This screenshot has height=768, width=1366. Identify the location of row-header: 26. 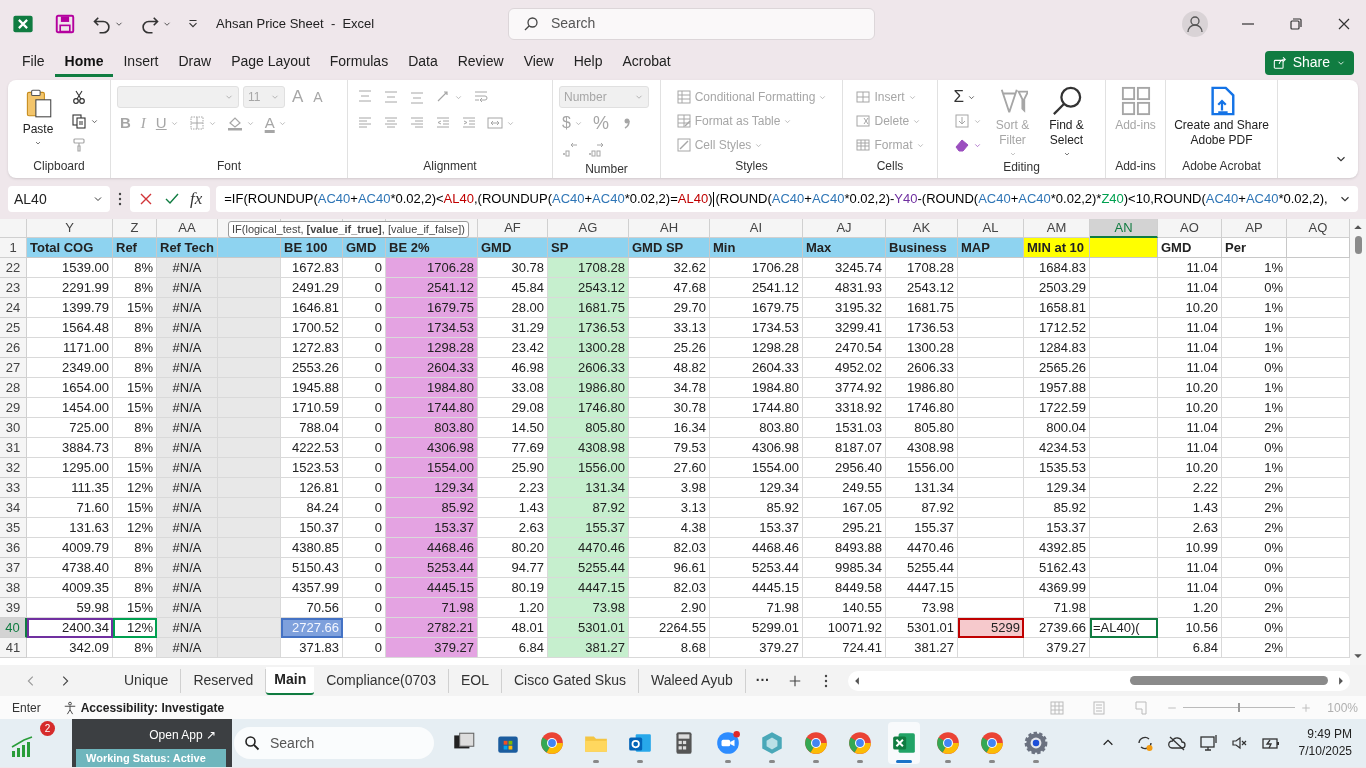
(13, 348).